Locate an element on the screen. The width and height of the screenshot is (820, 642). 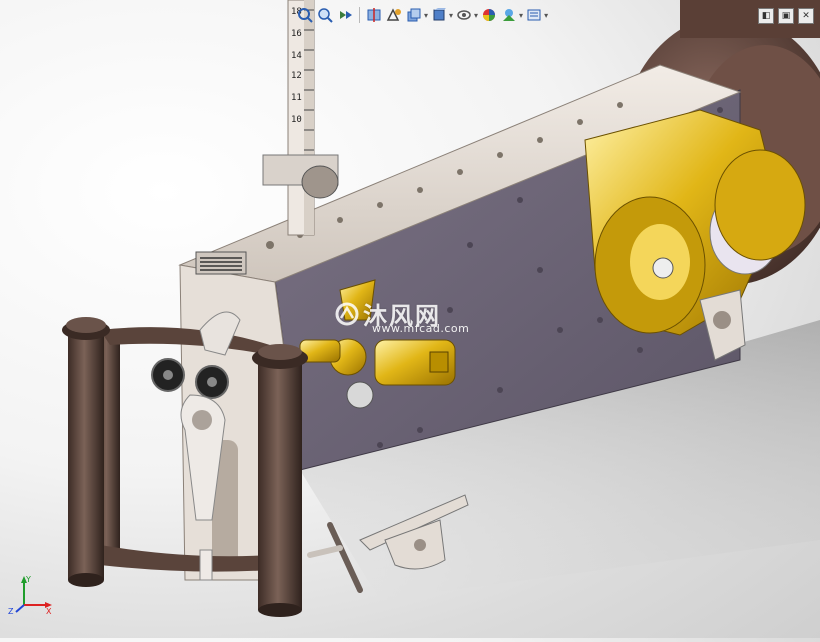
tile-window-button: ◧ is located at coordinates (766, 16).